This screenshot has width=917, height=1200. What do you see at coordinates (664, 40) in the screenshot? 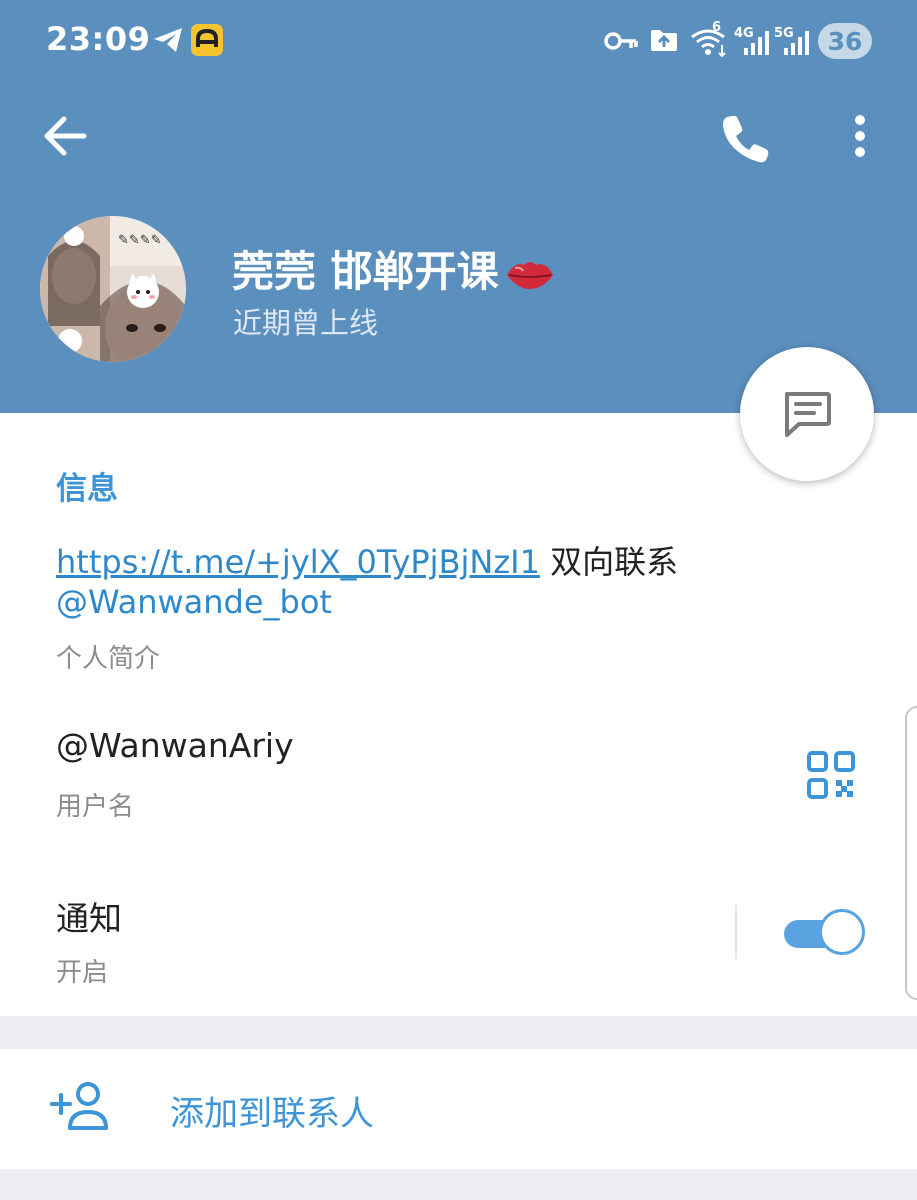
I see `upload-icon` at bounding box center [664, 40].